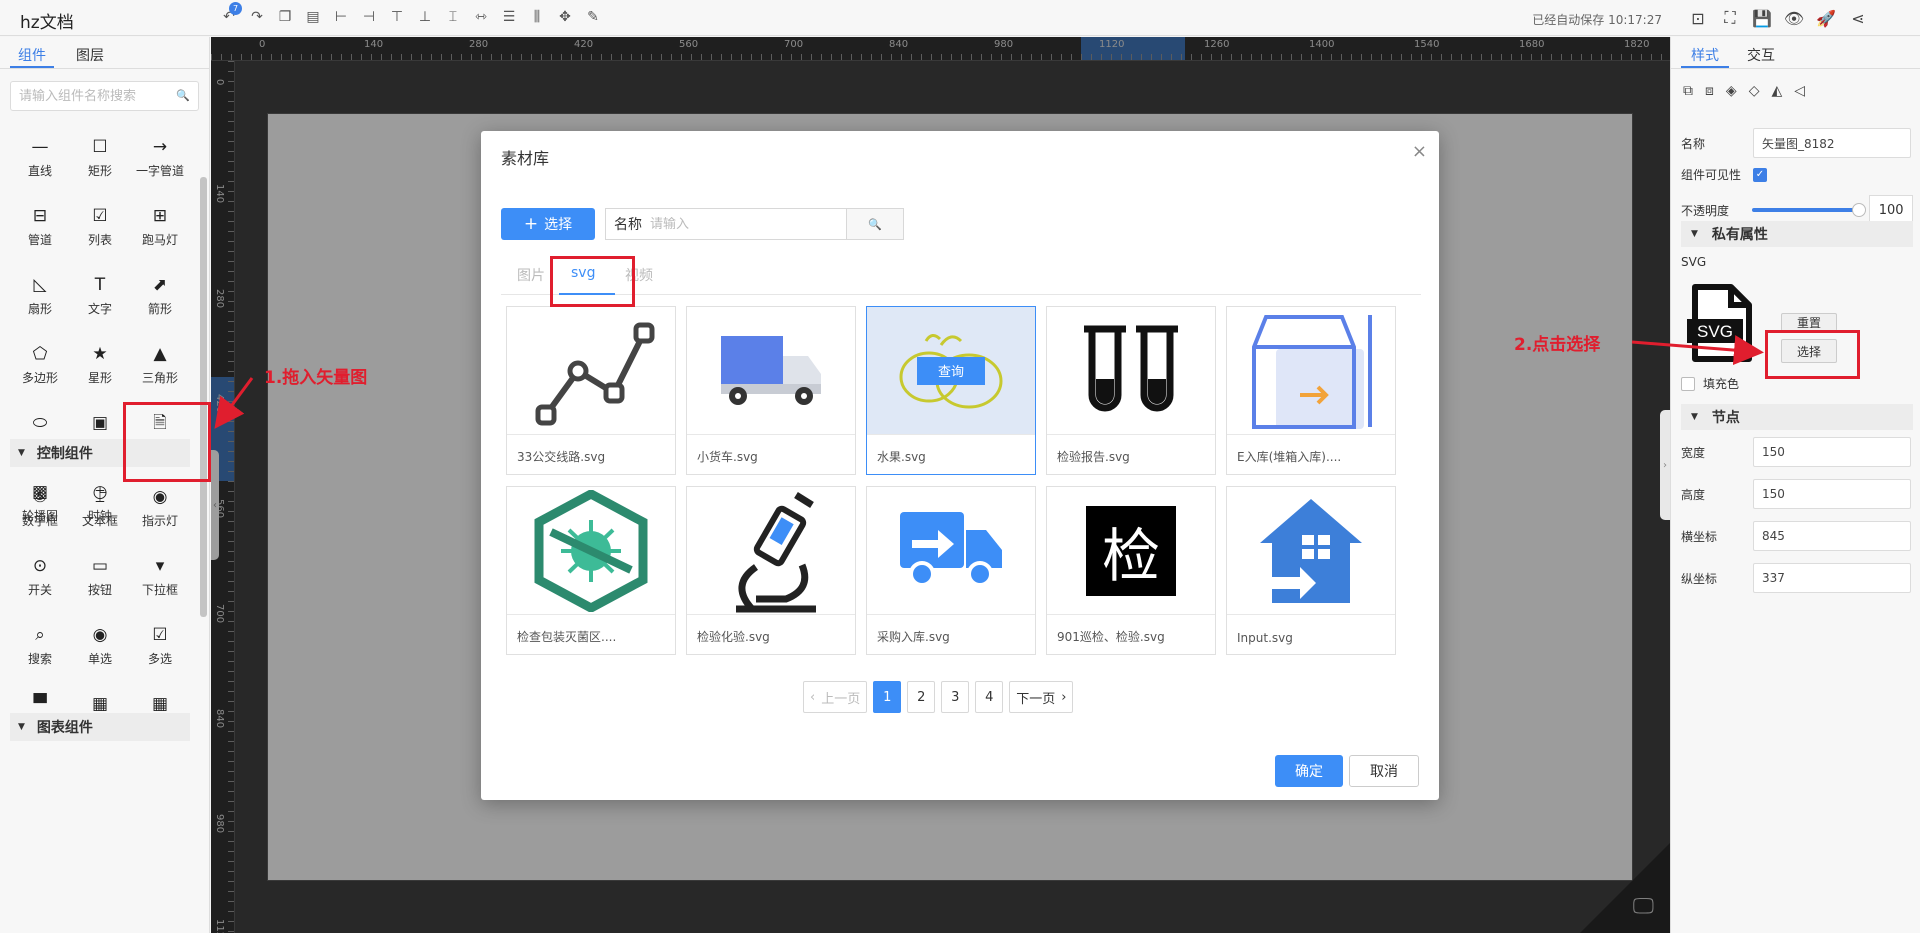  What do you see at coordinates (1760, 174) in the screenshot?
I see `visible-checkbox: ✓` at bounding box center [1760, 174].